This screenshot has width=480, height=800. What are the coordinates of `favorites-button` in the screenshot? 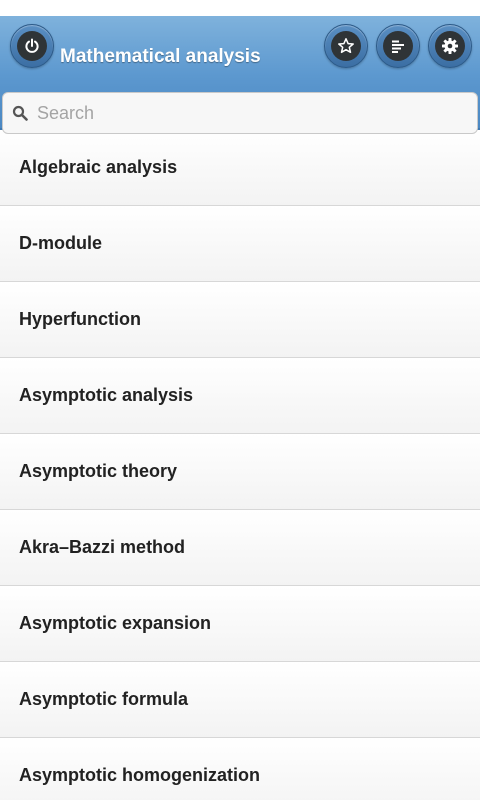 It's located at (346, 46).